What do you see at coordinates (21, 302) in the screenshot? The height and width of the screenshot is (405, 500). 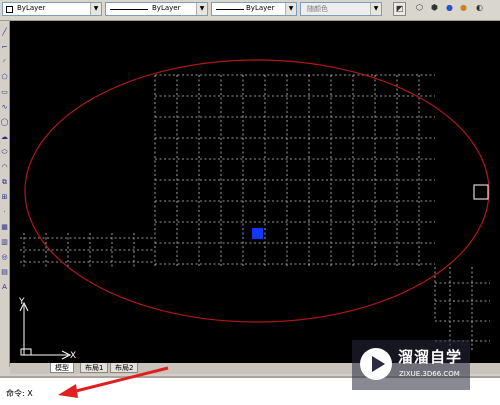 I see `ucs-y-label: Y` at bounding box center [21, 302].